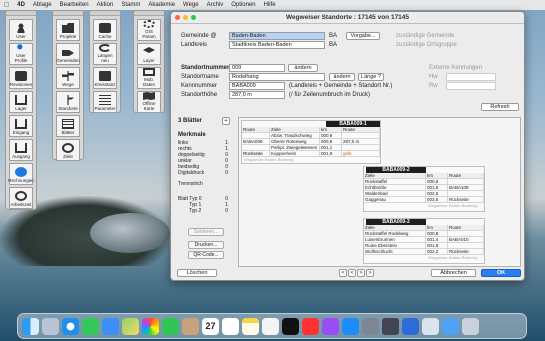  I want to click on externe-kennungen-label: Externe Kennungen, so click(456, 68).